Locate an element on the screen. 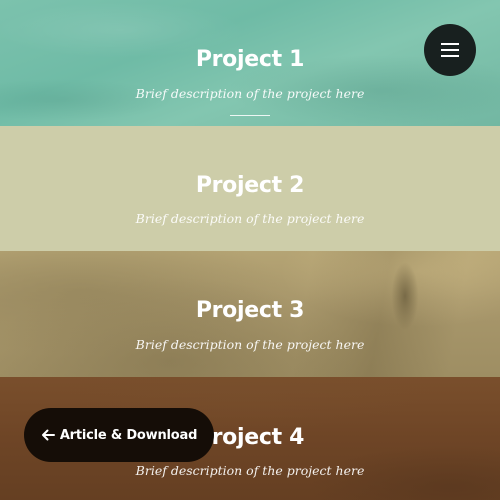 This screenshot has width=500, height=500. active-indicator is located at coordinates (250, 115).